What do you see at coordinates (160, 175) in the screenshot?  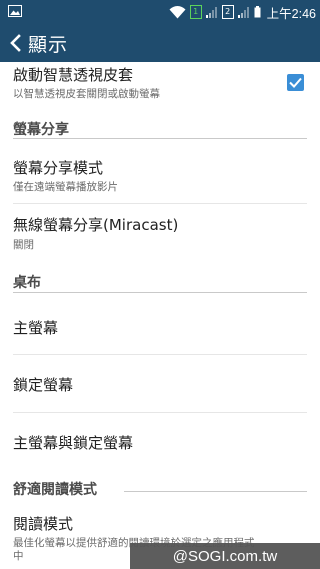 I see `screen-share-mode-item: 螢幕分享模式 僅在遠端螢幕播放影片` at bounding box center [160, 175].